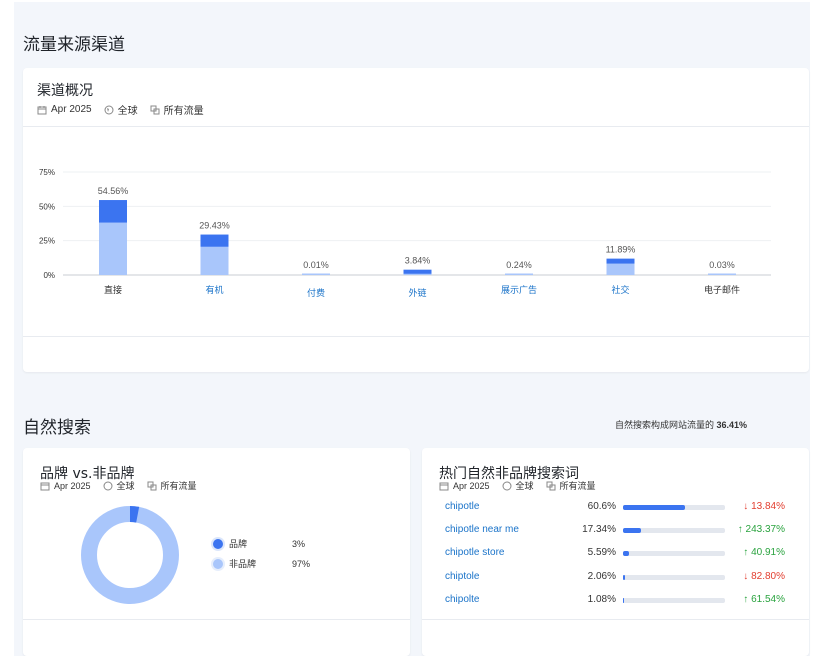  What do you see at coordinates (316, 265) in the screenshot?
I see `bar-value-label: 0.01%` at bounding box center [316, 265].